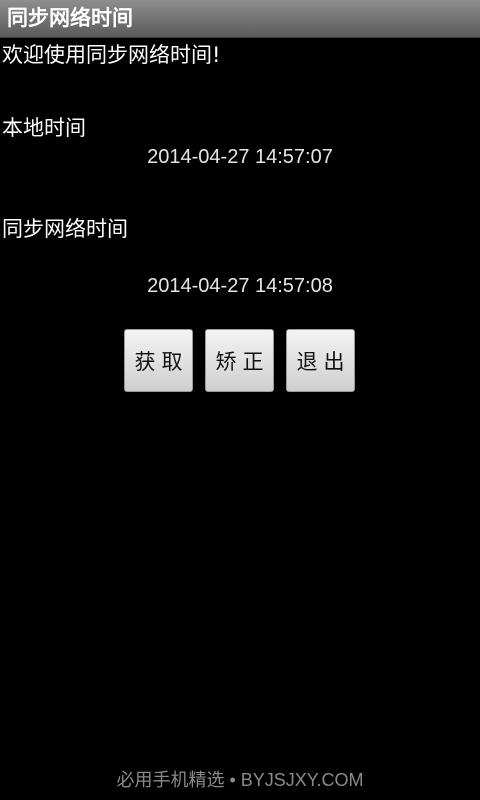 The image size is (480, 800). I want to click on network-time-value: 2014-04-27 14:57:08, so click(240, 286).